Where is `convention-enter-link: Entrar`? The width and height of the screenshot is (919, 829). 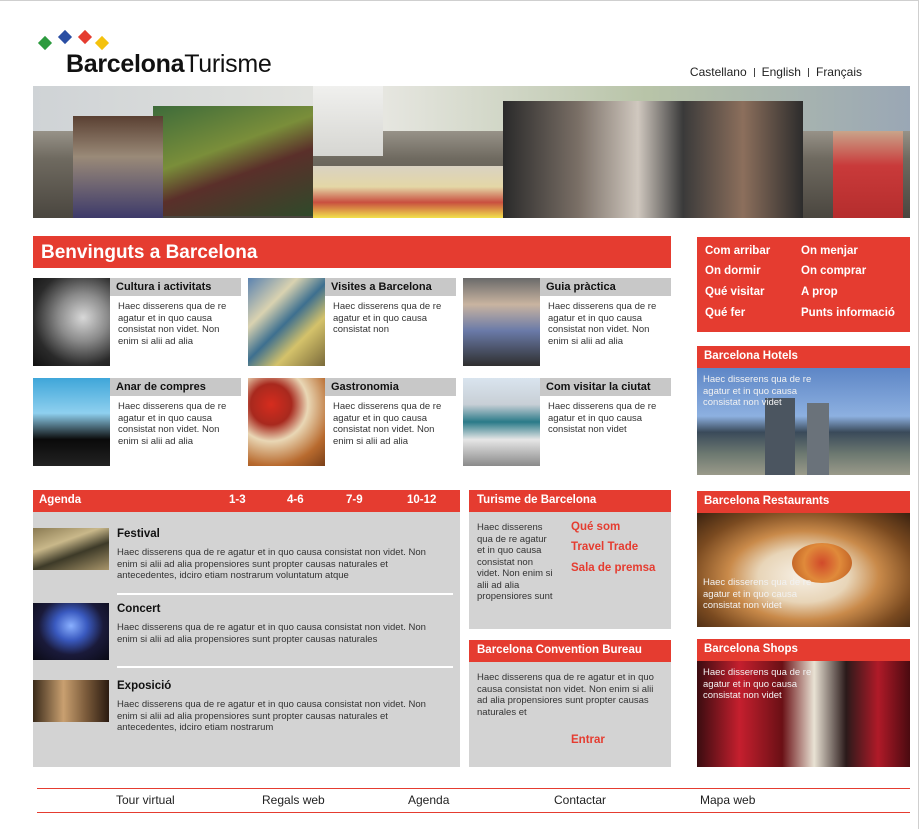
convention-enter-link: Entrar is located at coordinates (588, 740).